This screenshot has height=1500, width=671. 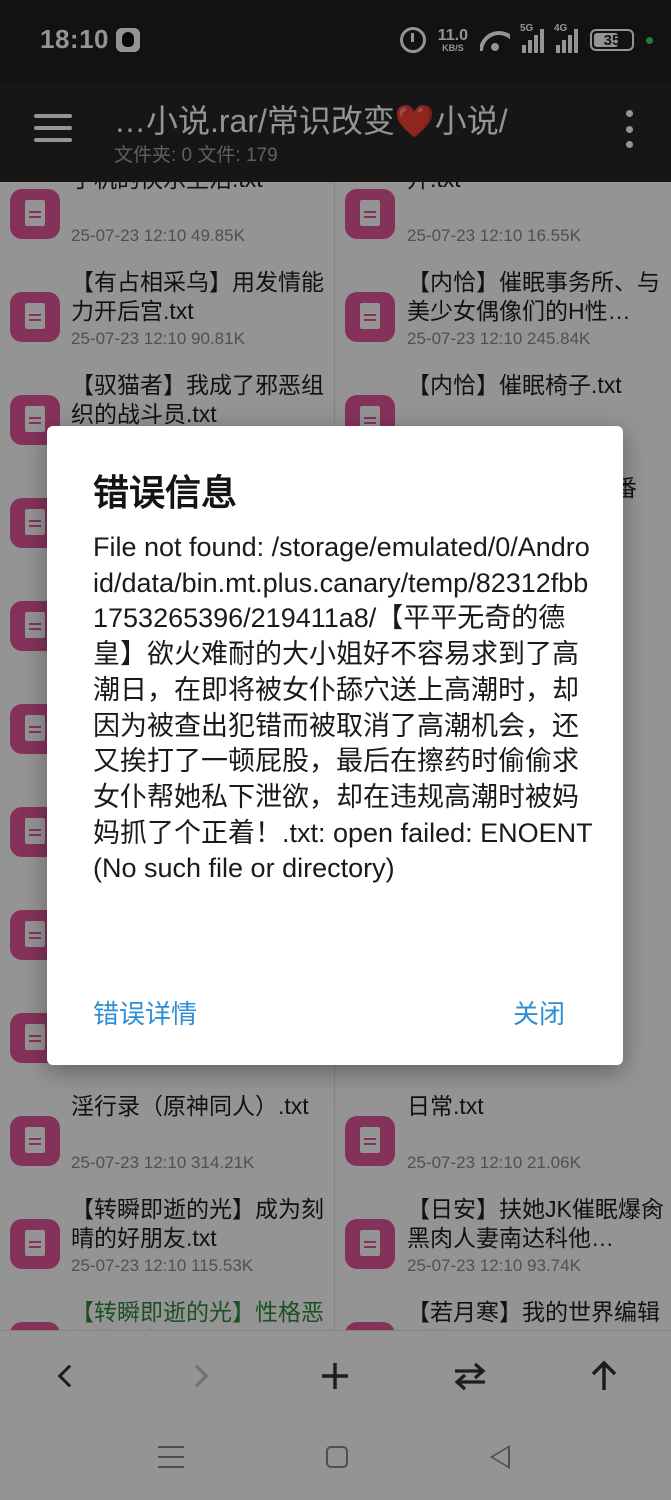 I want to click on dialog-title: 错误信息, so click(x=165, y=492).